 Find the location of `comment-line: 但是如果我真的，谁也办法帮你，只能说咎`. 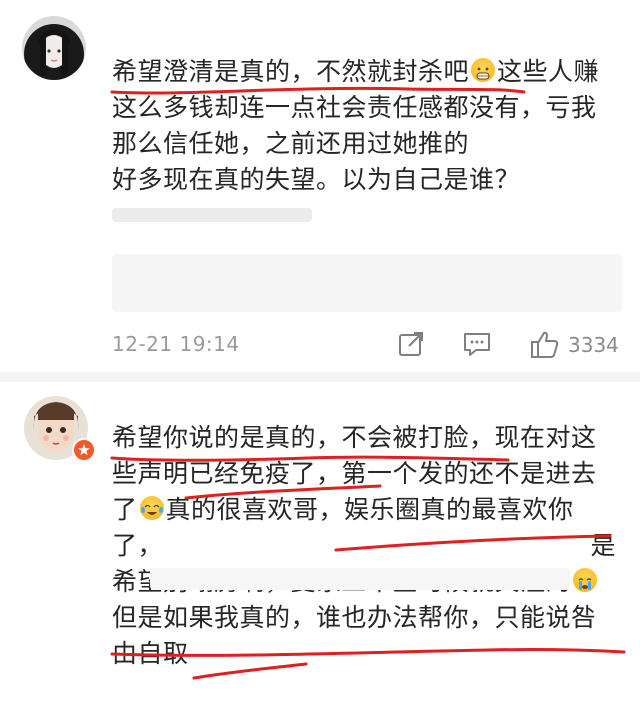

comment-line: 但是如果我真的，谁也办法帮你，只能说咎 is located at coordinates (354, 617).